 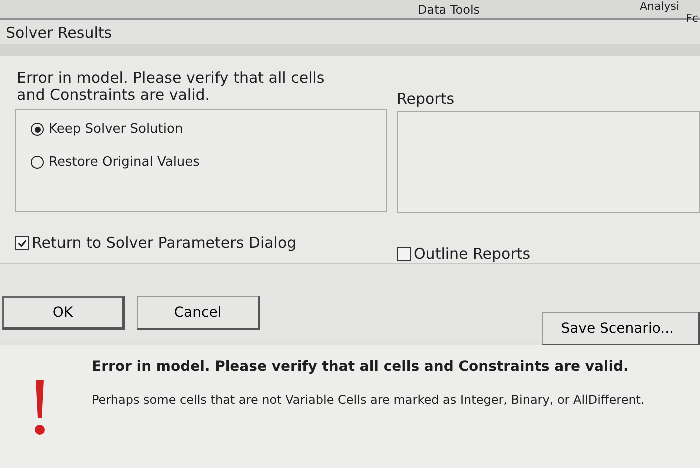 What do you see at coordinates (171, 87) in the screenshot?
I see `error-message: Error in model. Please verify that all cells and Constraints are valid.` at bounding box center [171, 87].